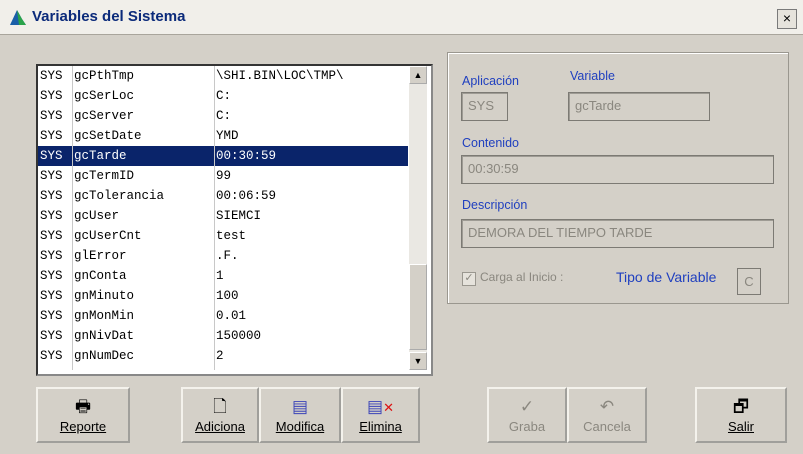  Describe the element at coordinates (104, 76) in the screenshot. I see `variable-cell: gcPthTmp` at that location.